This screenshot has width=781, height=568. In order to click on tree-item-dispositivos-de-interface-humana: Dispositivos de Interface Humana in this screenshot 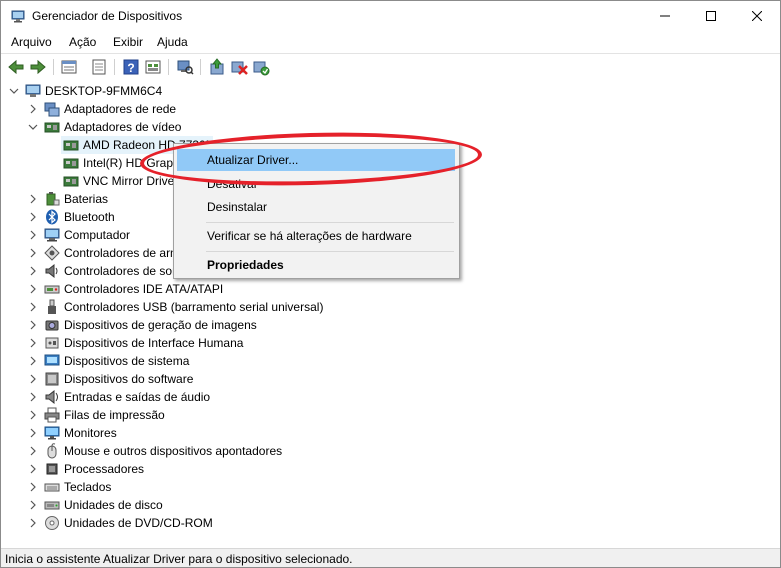, I will do `click(390, 343)`.